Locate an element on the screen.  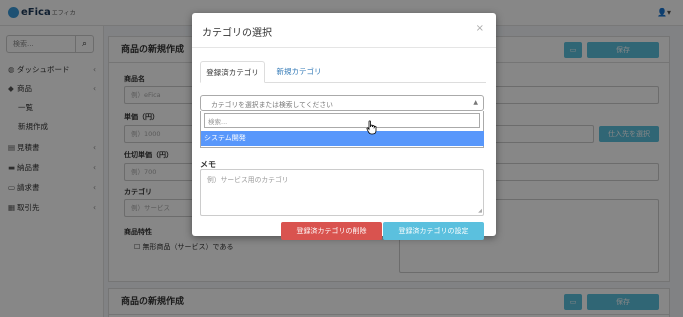
memo-textarea: 例）サービス用のカテゴリ ◢ is located at coordinates (342, 192).